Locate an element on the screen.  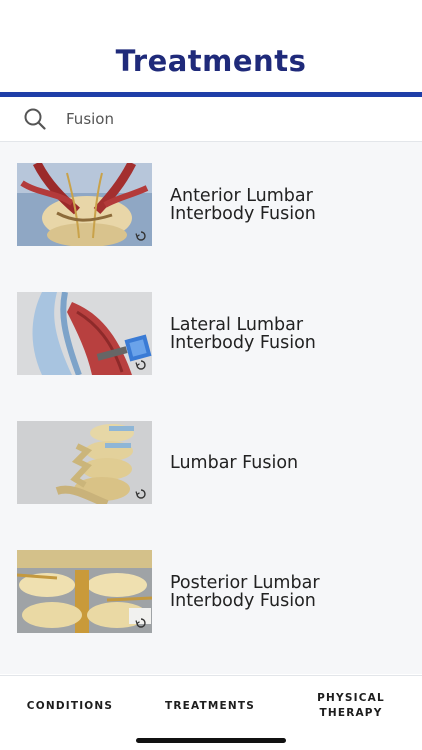
list-item: Anterior Lumbar Interbody Fusion is located at coordinates (211, 213).